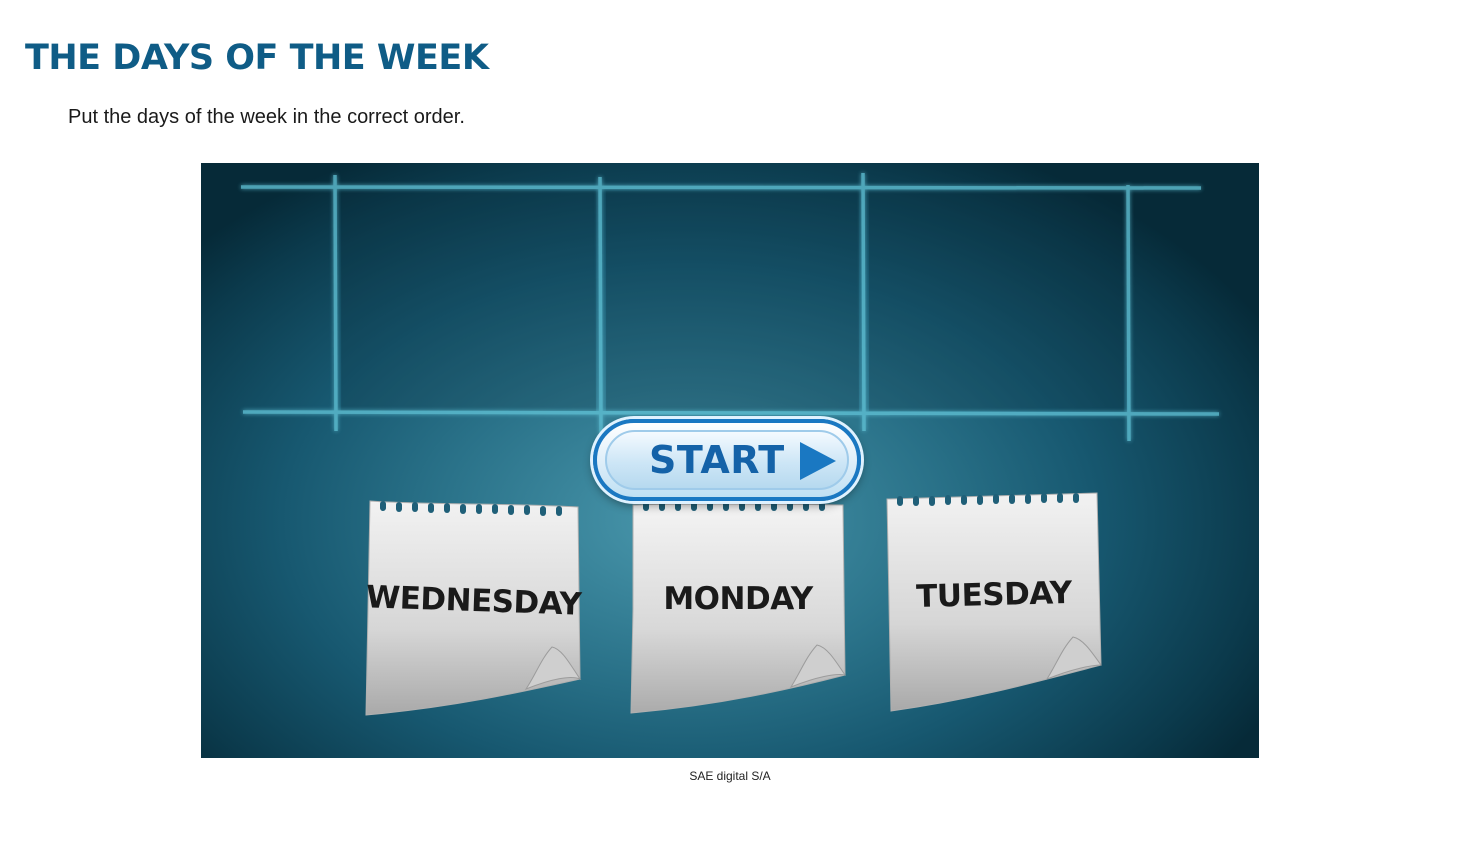  I want to click on page-title: THE DAYS OF THE WEEK, so click(257, 58).